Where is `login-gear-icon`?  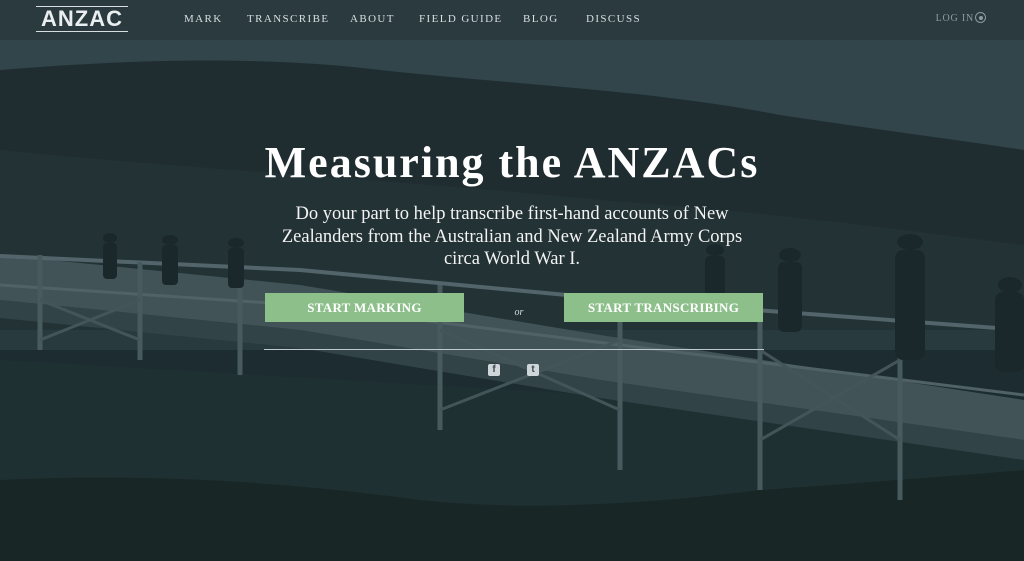
login-gear-icon is located at coordinates (980, 17).